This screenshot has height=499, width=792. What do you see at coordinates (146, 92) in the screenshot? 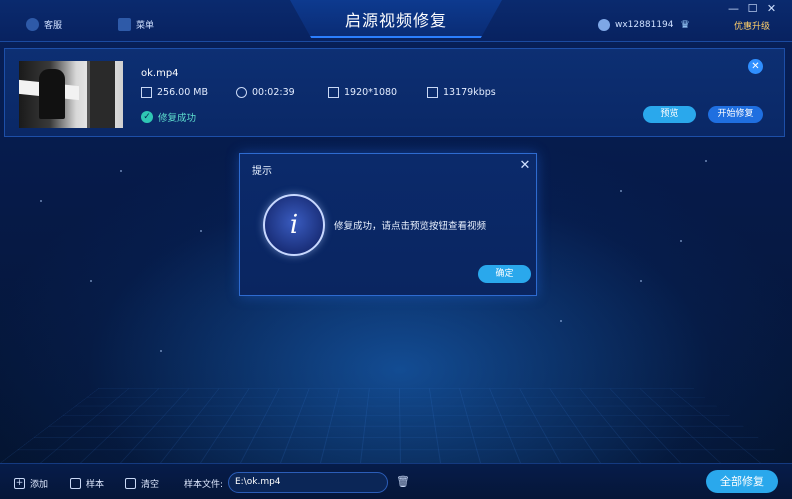
I see `file-icon` at bounding box center [146, 92].